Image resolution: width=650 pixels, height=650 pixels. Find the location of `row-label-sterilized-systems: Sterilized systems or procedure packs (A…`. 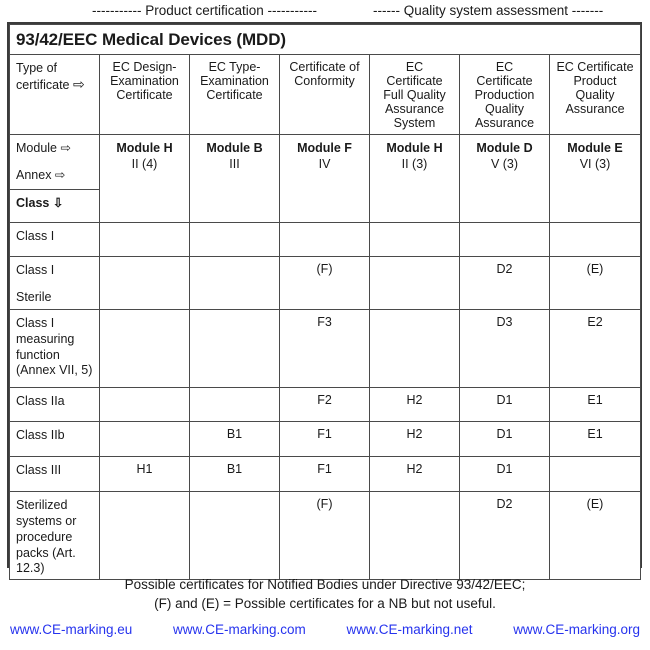

row-label-sterilized-systems: Sterilized systems or procedure packs (A… is located at coordinates (54, 535).